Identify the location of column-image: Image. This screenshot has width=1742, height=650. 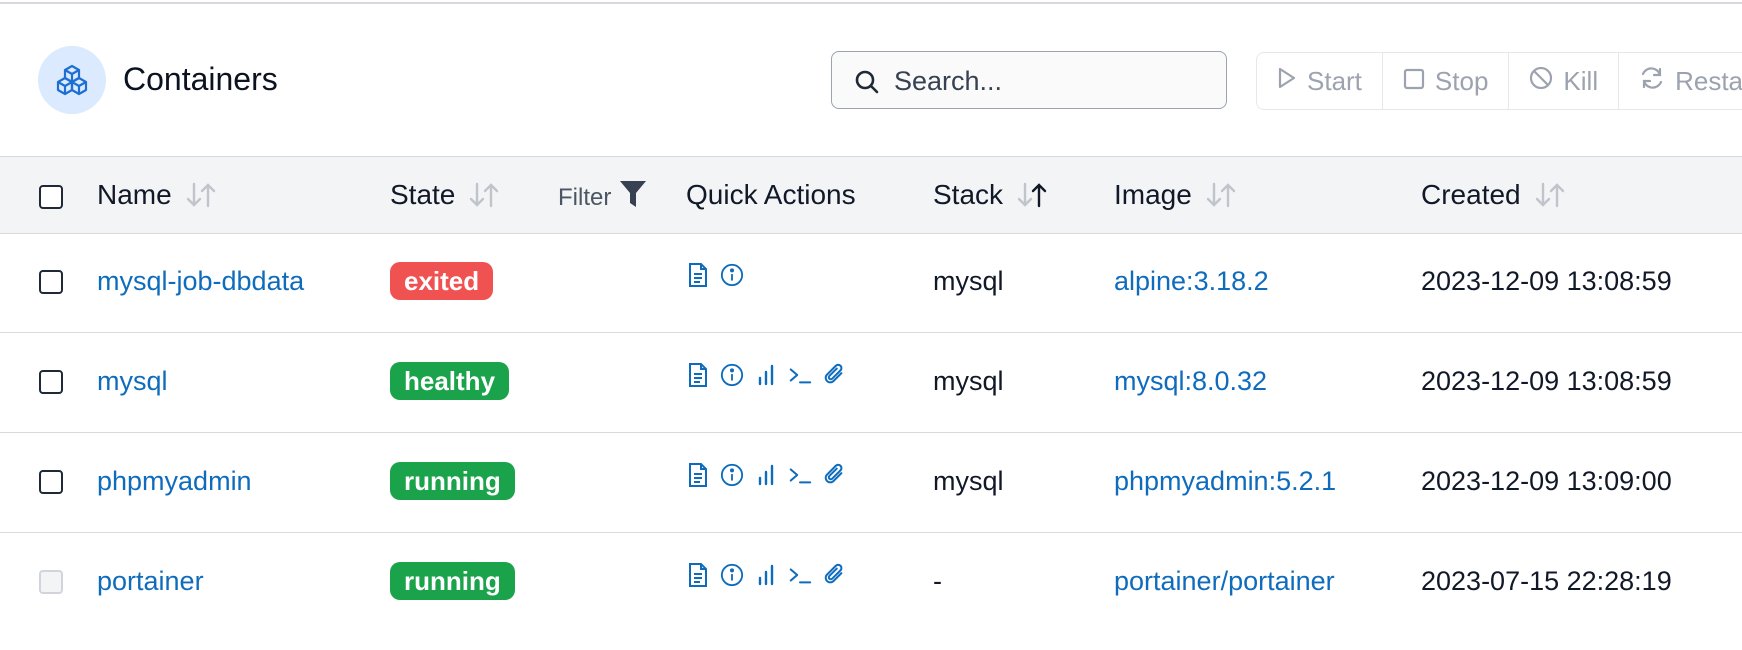
(1176, 195).